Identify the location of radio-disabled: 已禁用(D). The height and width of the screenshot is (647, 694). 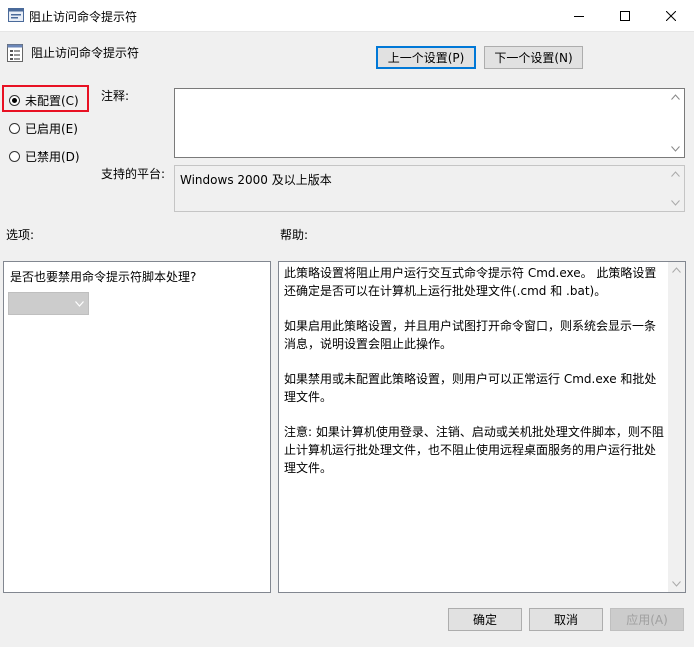
(44, 156).